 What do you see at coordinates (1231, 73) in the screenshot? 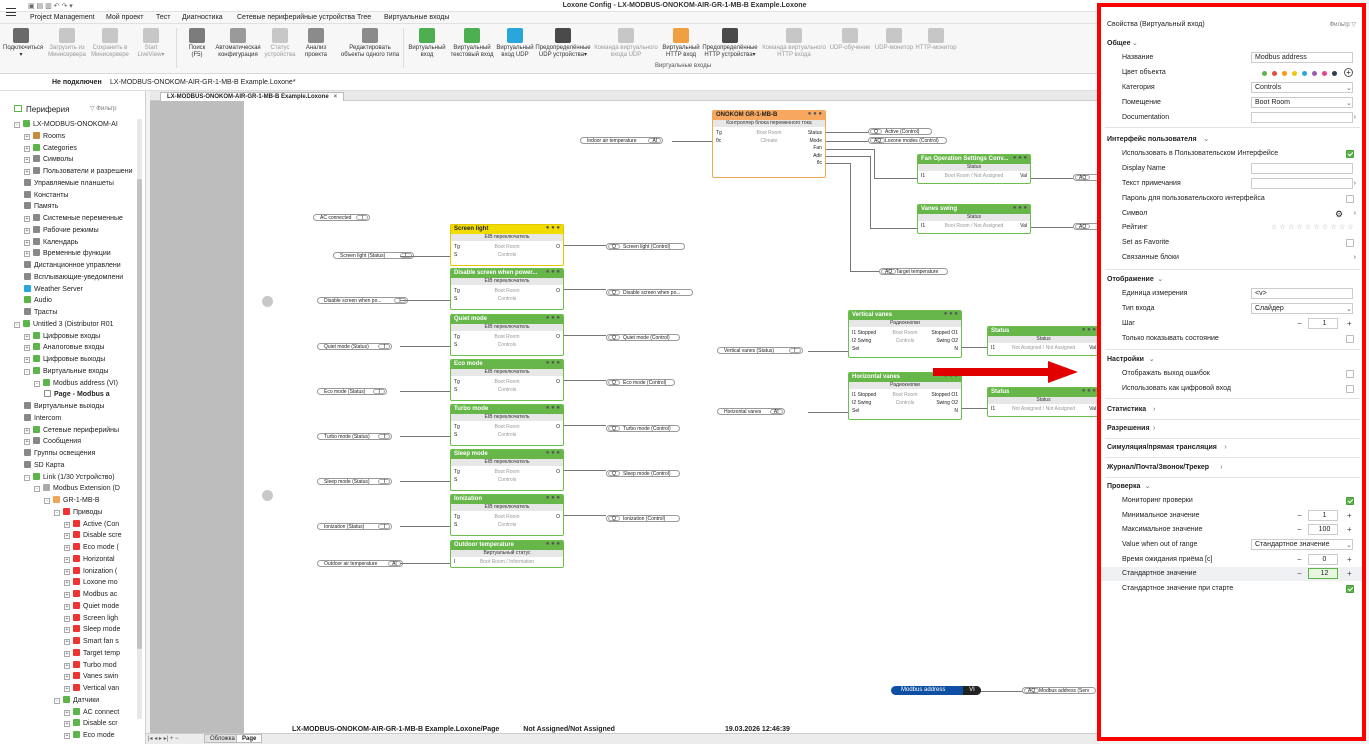
I see `color-row: Цвет объекта +` at bounding box center [1231, 73].